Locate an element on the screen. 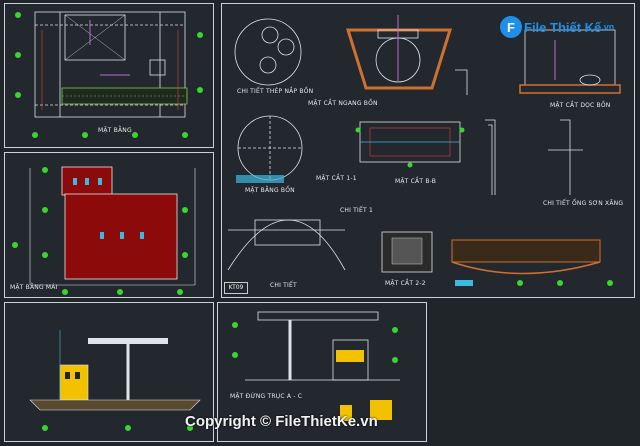 This screenshot has width=640, height=446. sheet-number: KT09 is located at coordinates (236, 288).